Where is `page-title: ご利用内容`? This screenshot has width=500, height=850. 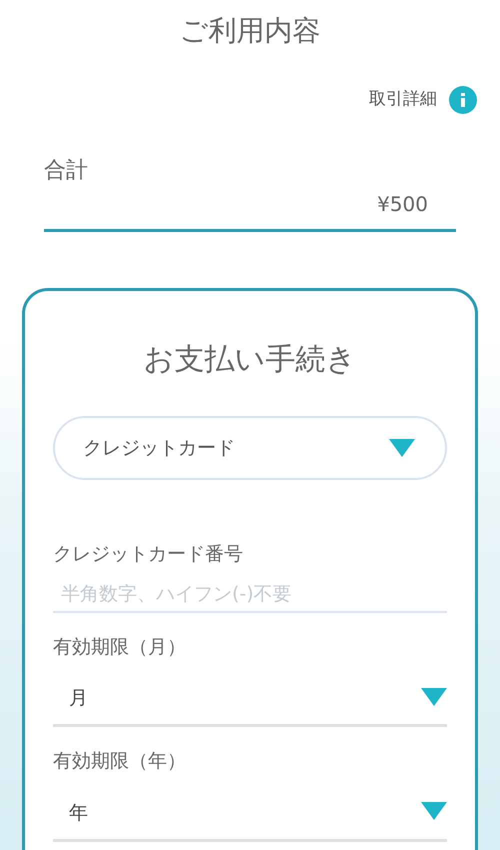
page-title: ご利用内容 is located at coordinates (250, 31).